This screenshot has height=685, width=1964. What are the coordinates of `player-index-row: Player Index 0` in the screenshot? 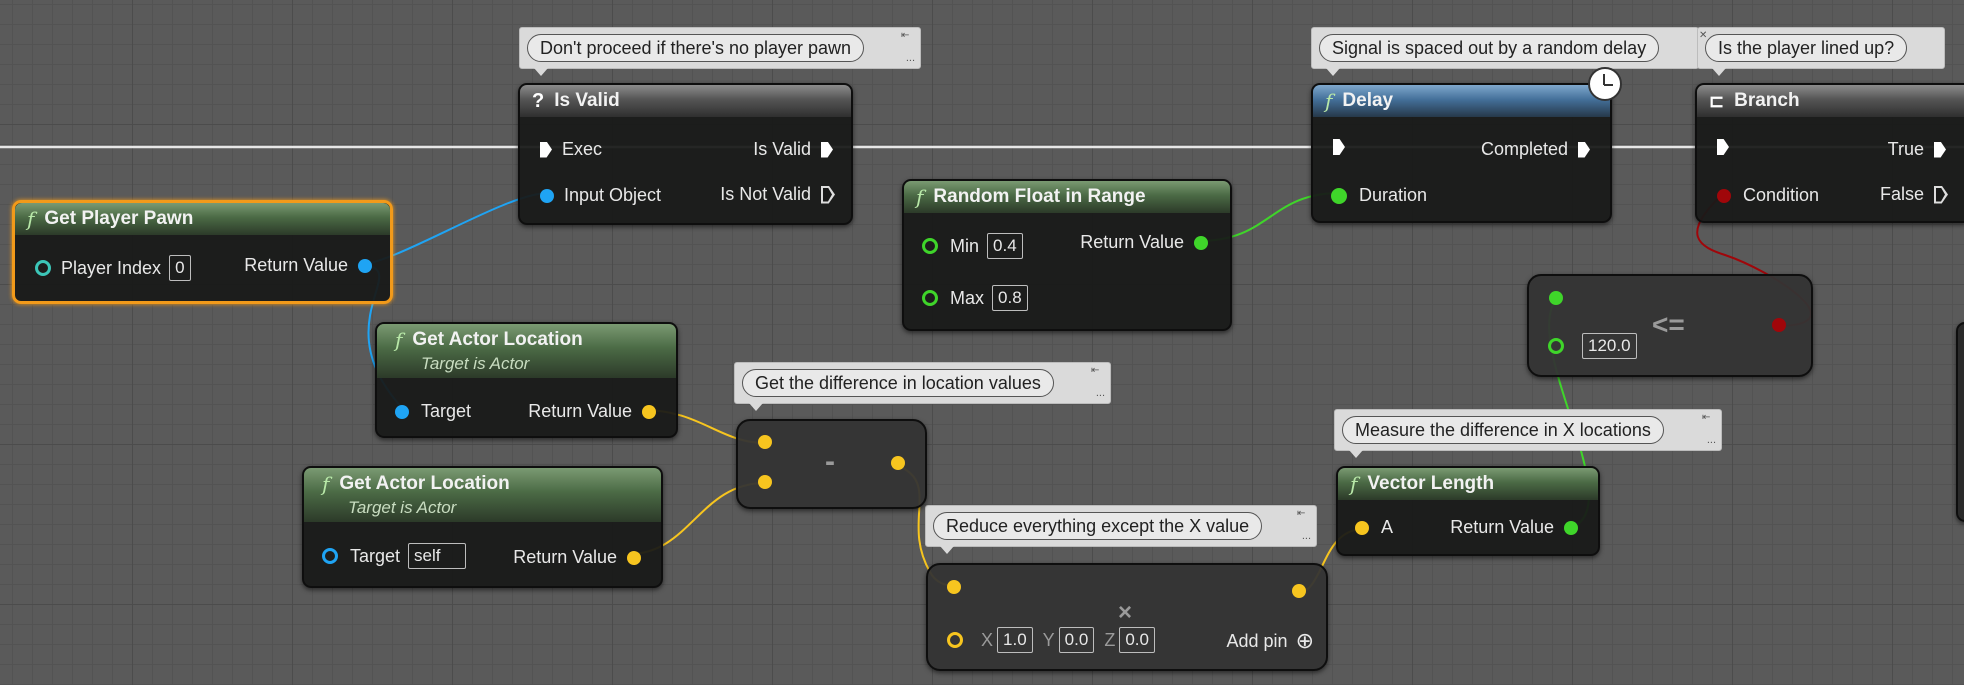 It's located at (113, 268).